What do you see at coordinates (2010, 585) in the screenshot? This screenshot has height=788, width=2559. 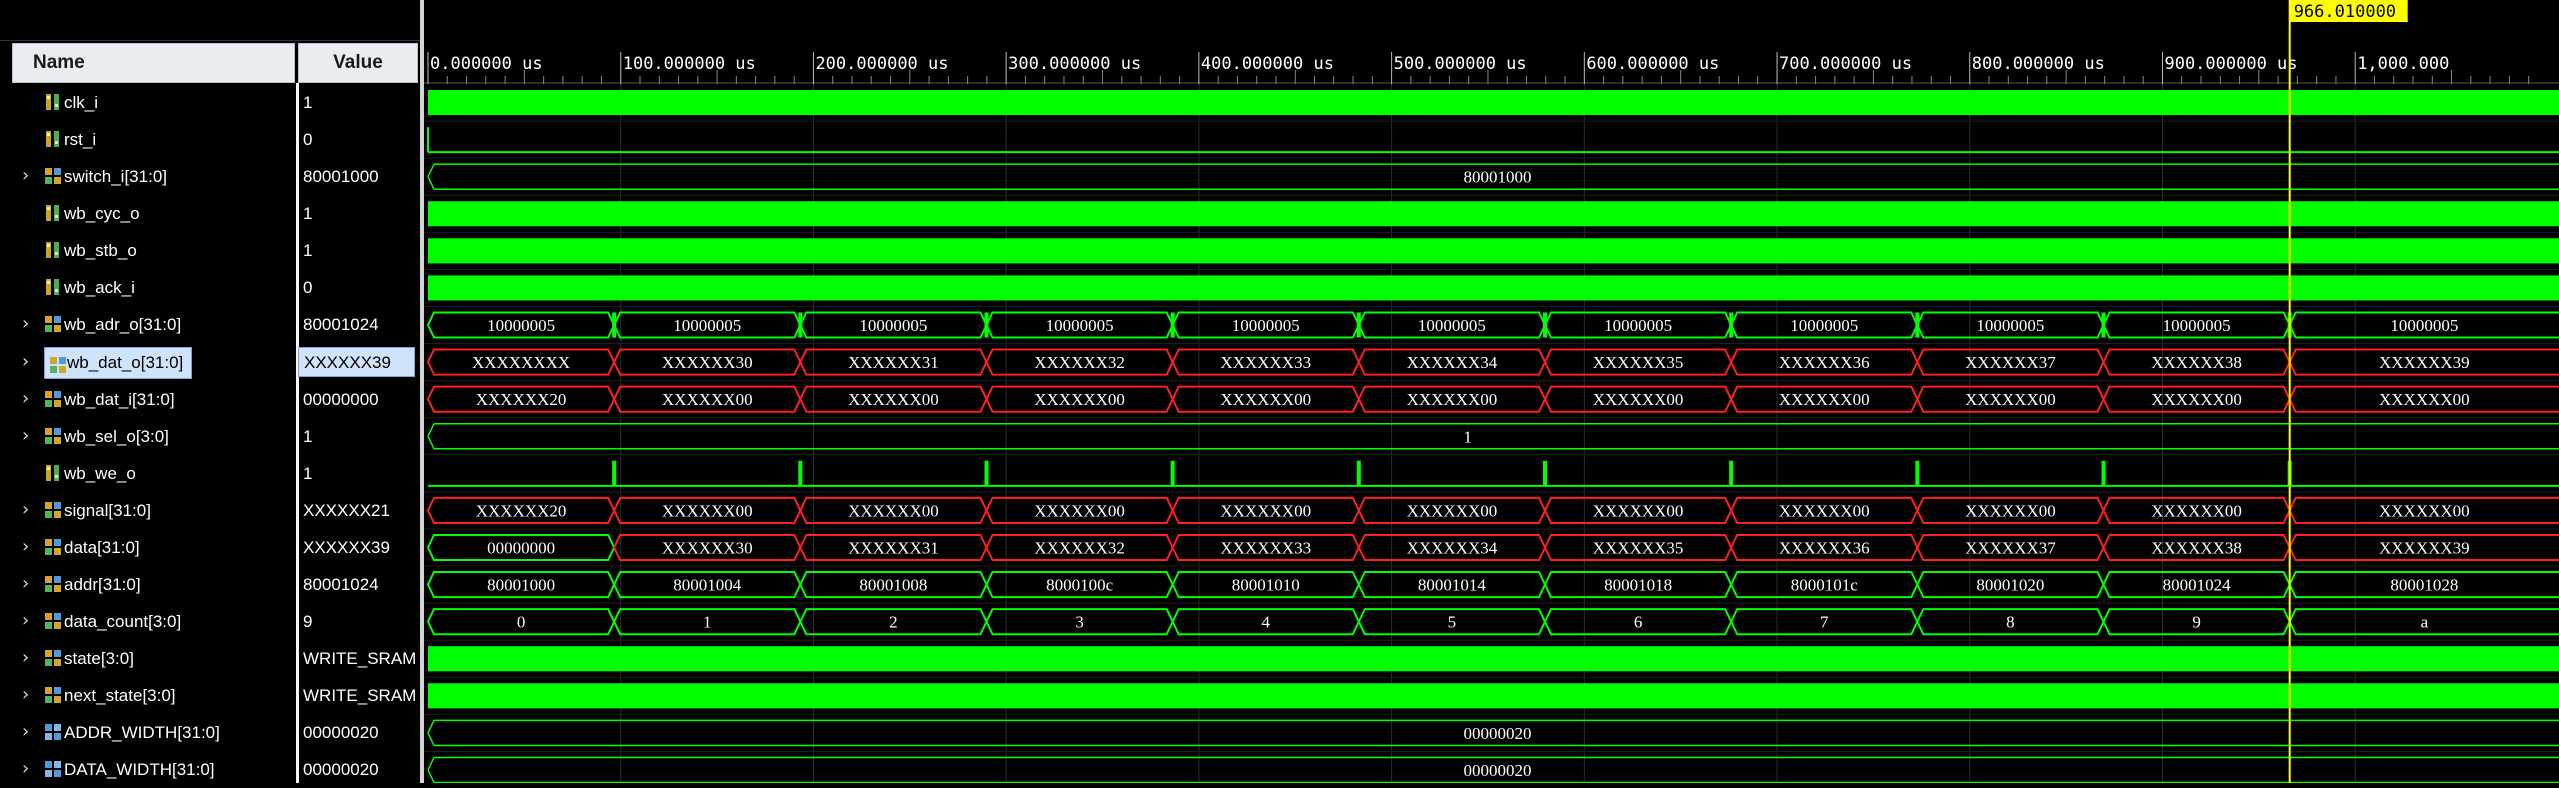 I see `bus-value-label: 80001020` at bounding box center [2010, 585].